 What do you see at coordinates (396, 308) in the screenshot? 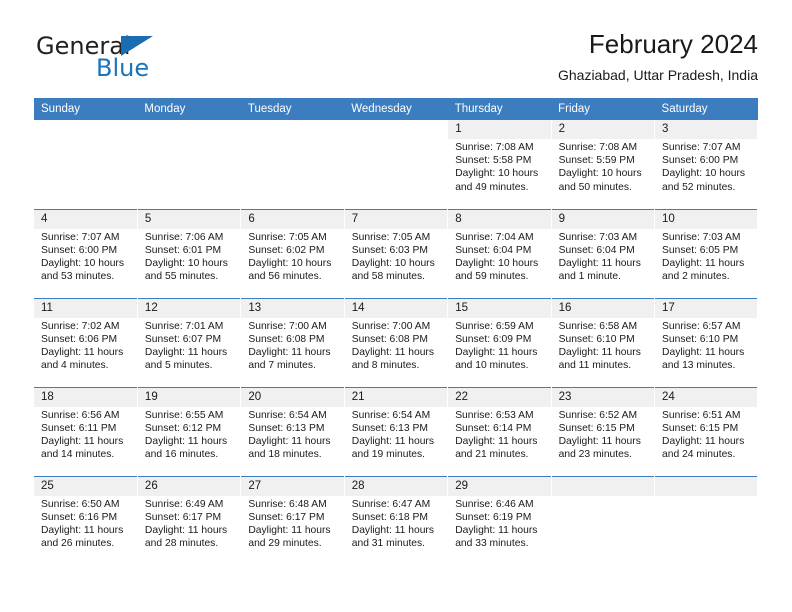
I see `day-number: 14` at bounding box center [396, 308].